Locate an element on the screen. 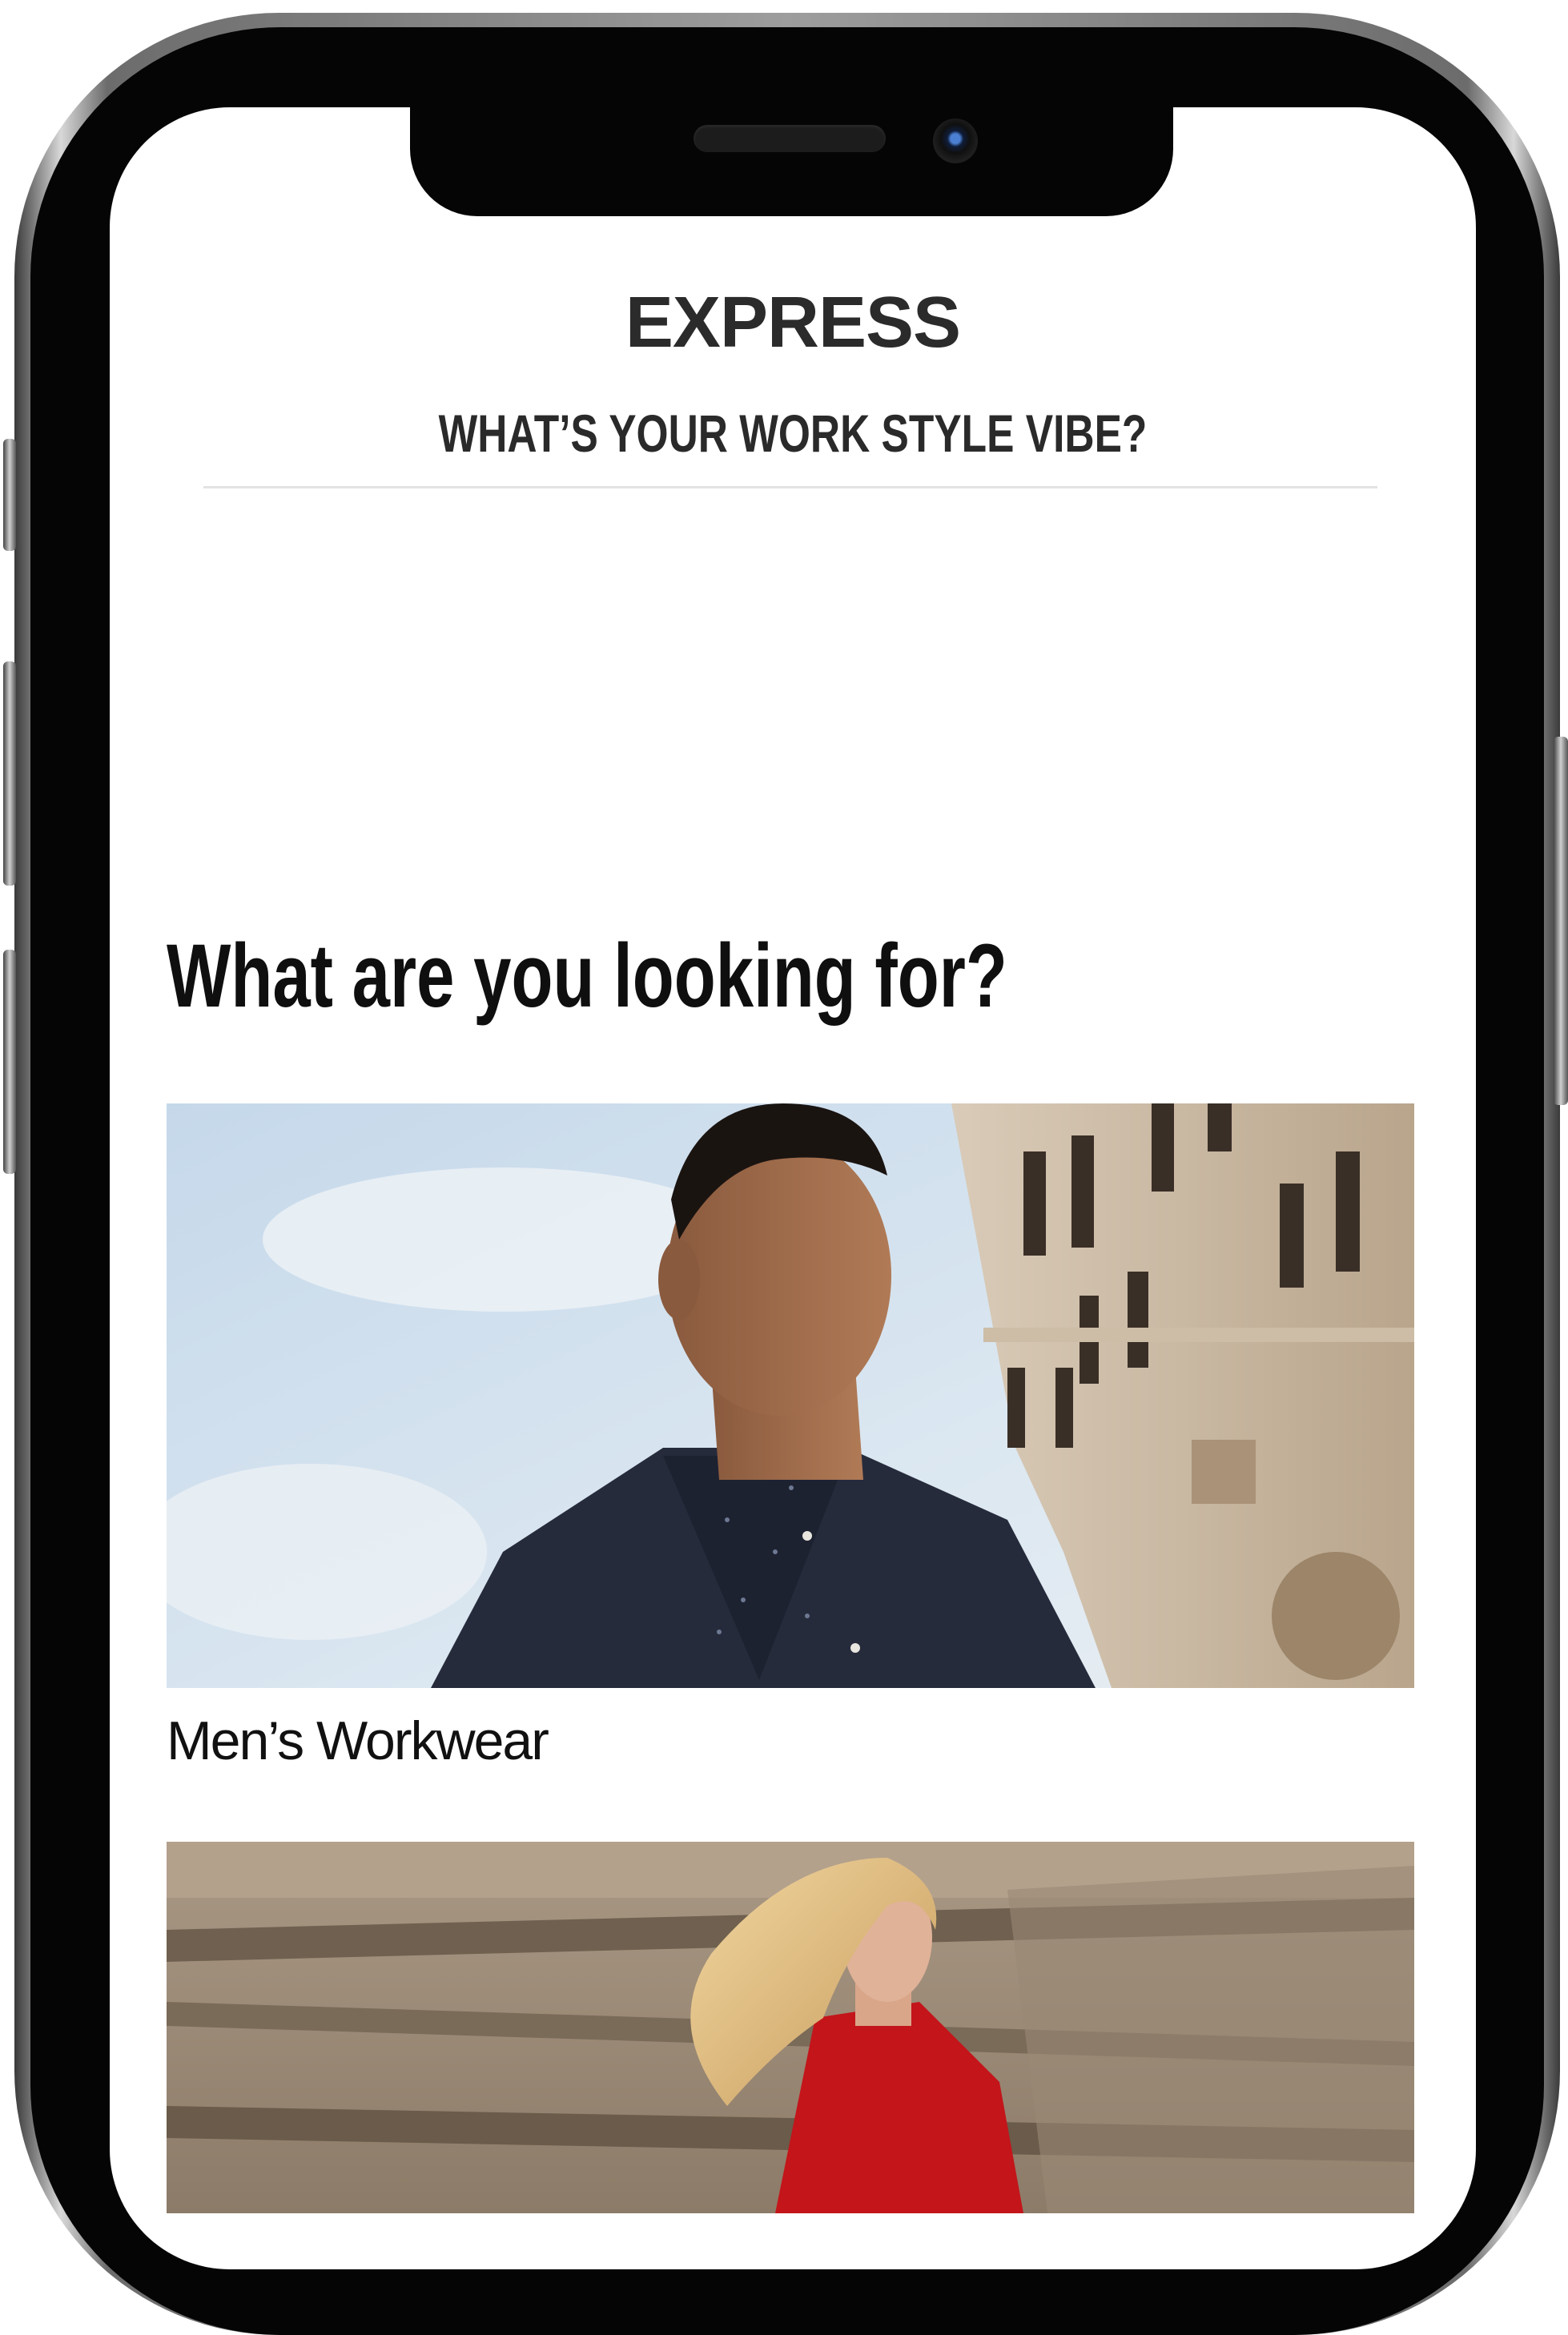 The width and height of the screenshot is (1568, 2335). header-divider is located at coordinates (790, 487).